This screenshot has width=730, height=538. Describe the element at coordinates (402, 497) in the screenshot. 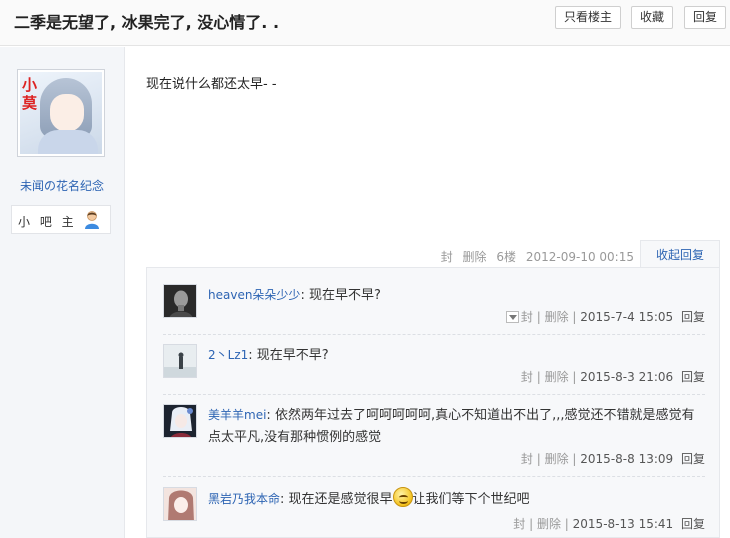

I see `smile-emoji-icon` at that location.